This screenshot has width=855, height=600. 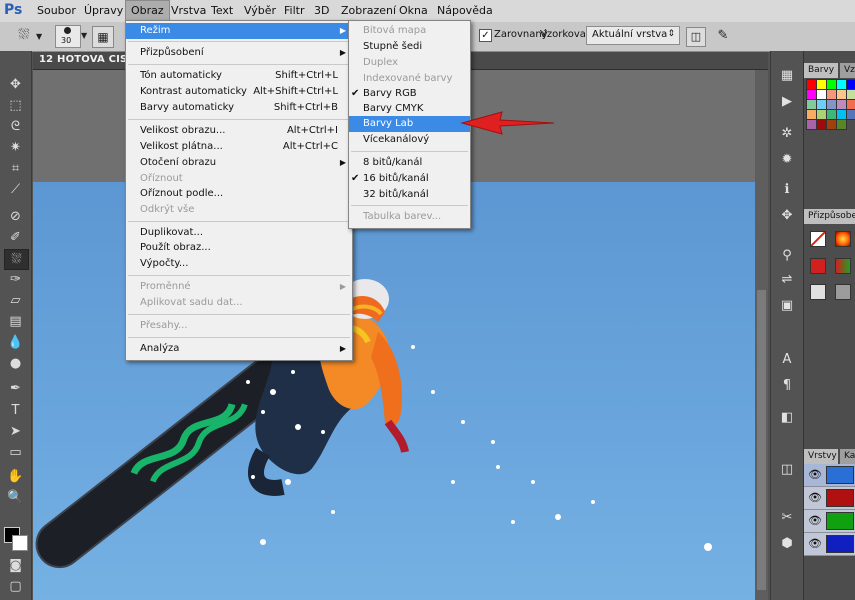 What do you see at coordinates (239, 163) in the screenshot?
I see `menu-item-otoceni-obrazu: Otočení obrazu ▶` at bounding box center [239, 163].